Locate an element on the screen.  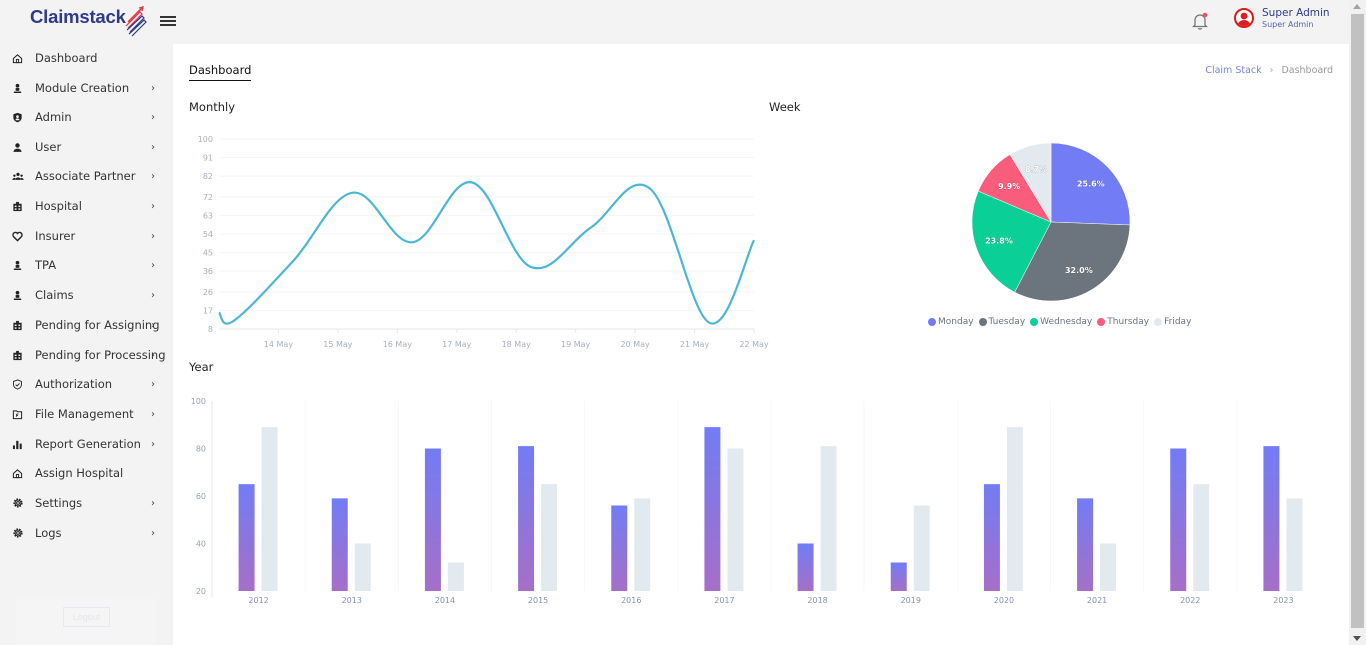
x-tick-label: 14 May is located at coordinates (279, 344).